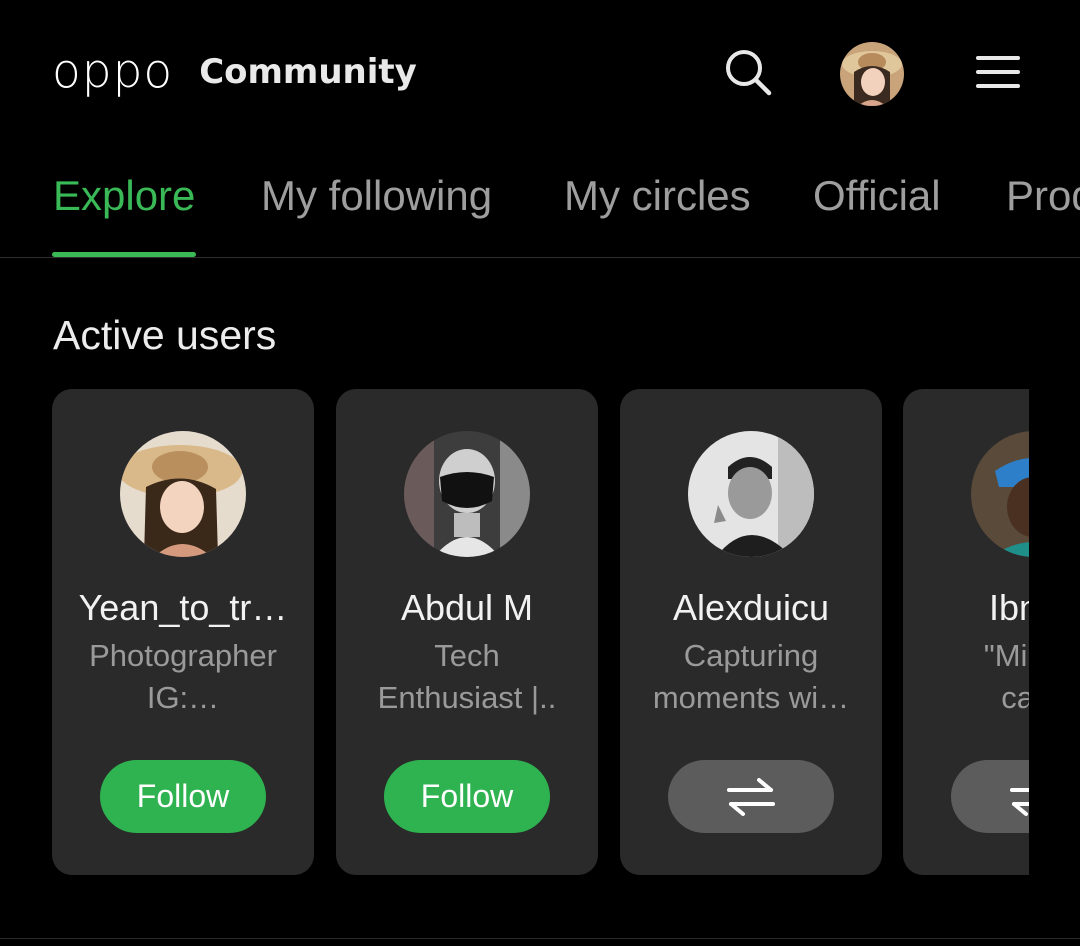 This screenshot has width=1080, height=946. I want to click on divider, so click(540, 938).